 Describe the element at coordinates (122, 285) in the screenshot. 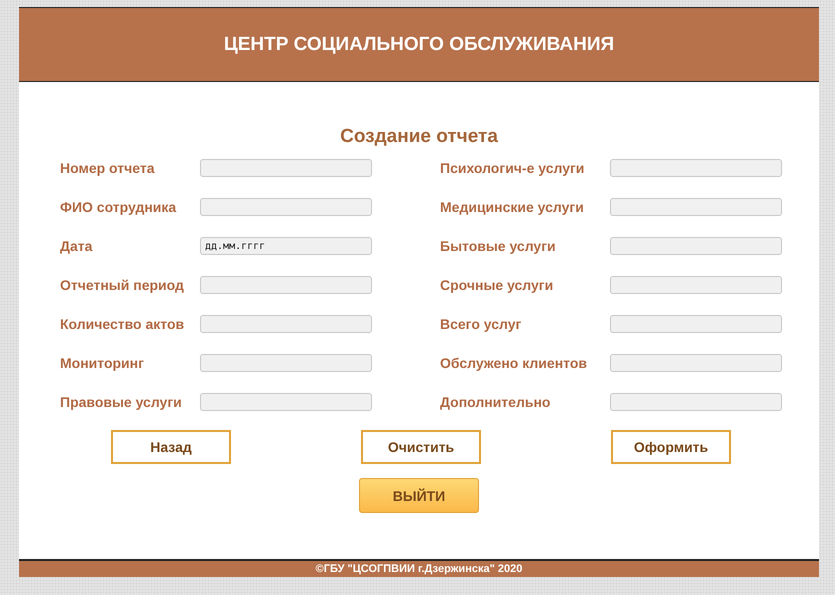

I see `field-label: Отчетный период` at that location.